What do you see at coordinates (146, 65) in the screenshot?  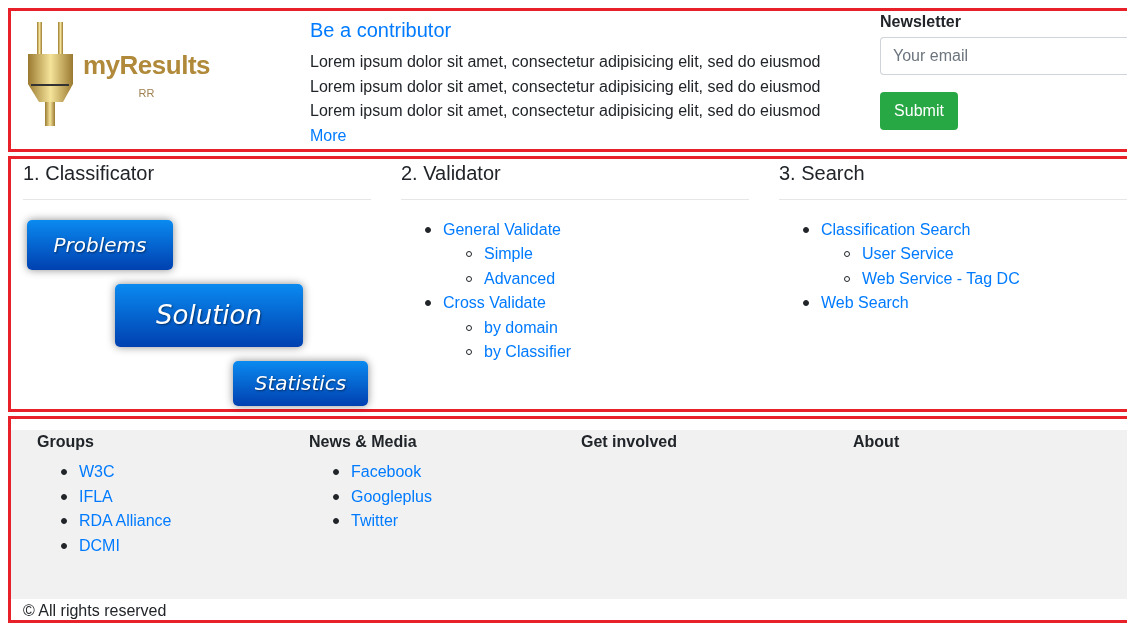 I see `logo-text: myResults` at bounding box center [146, 65].